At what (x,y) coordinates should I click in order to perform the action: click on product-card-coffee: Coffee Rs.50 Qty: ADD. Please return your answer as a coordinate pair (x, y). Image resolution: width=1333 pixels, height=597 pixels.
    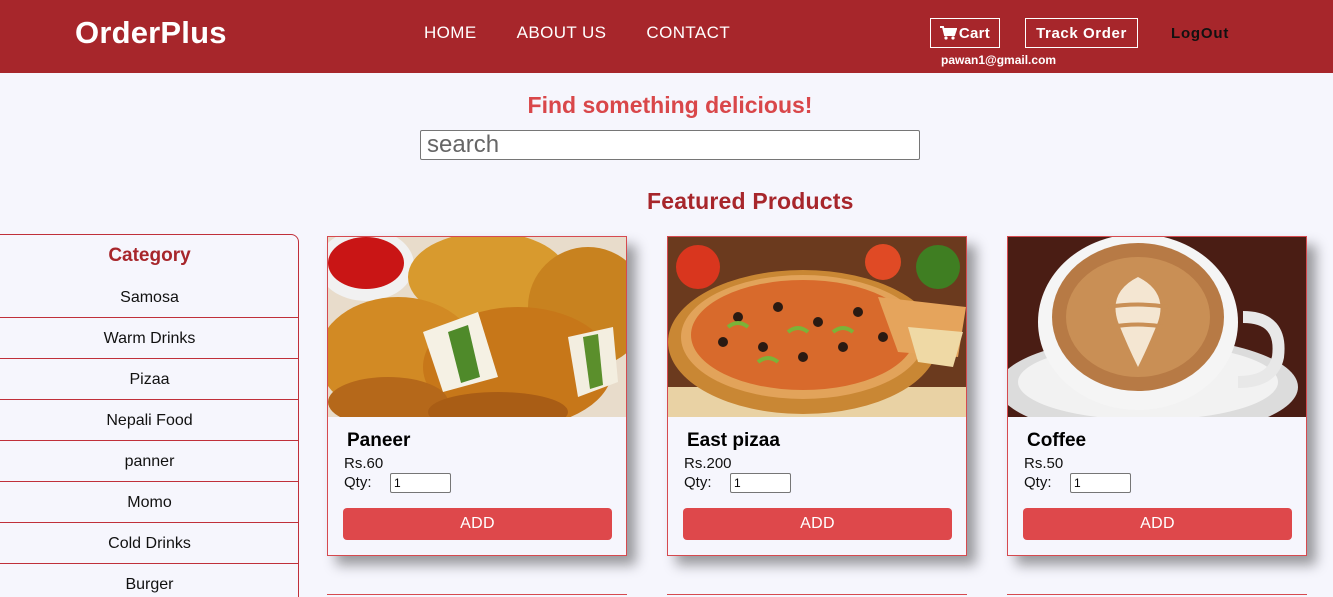
    Looking at the image, I should click on (1157, 396).